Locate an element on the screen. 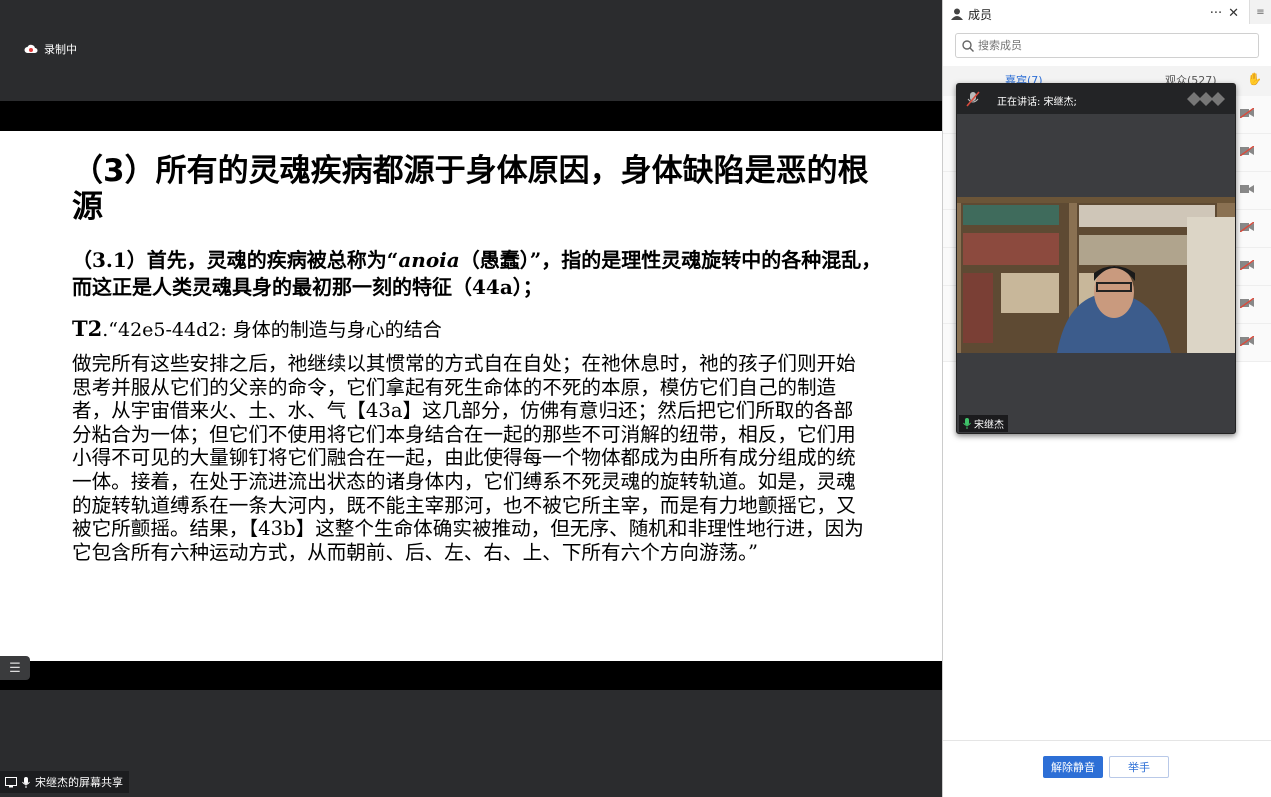 The width and height of the screenshot is (1271, 797). close-icon: ✕ is located at coordinates (1233, 13).